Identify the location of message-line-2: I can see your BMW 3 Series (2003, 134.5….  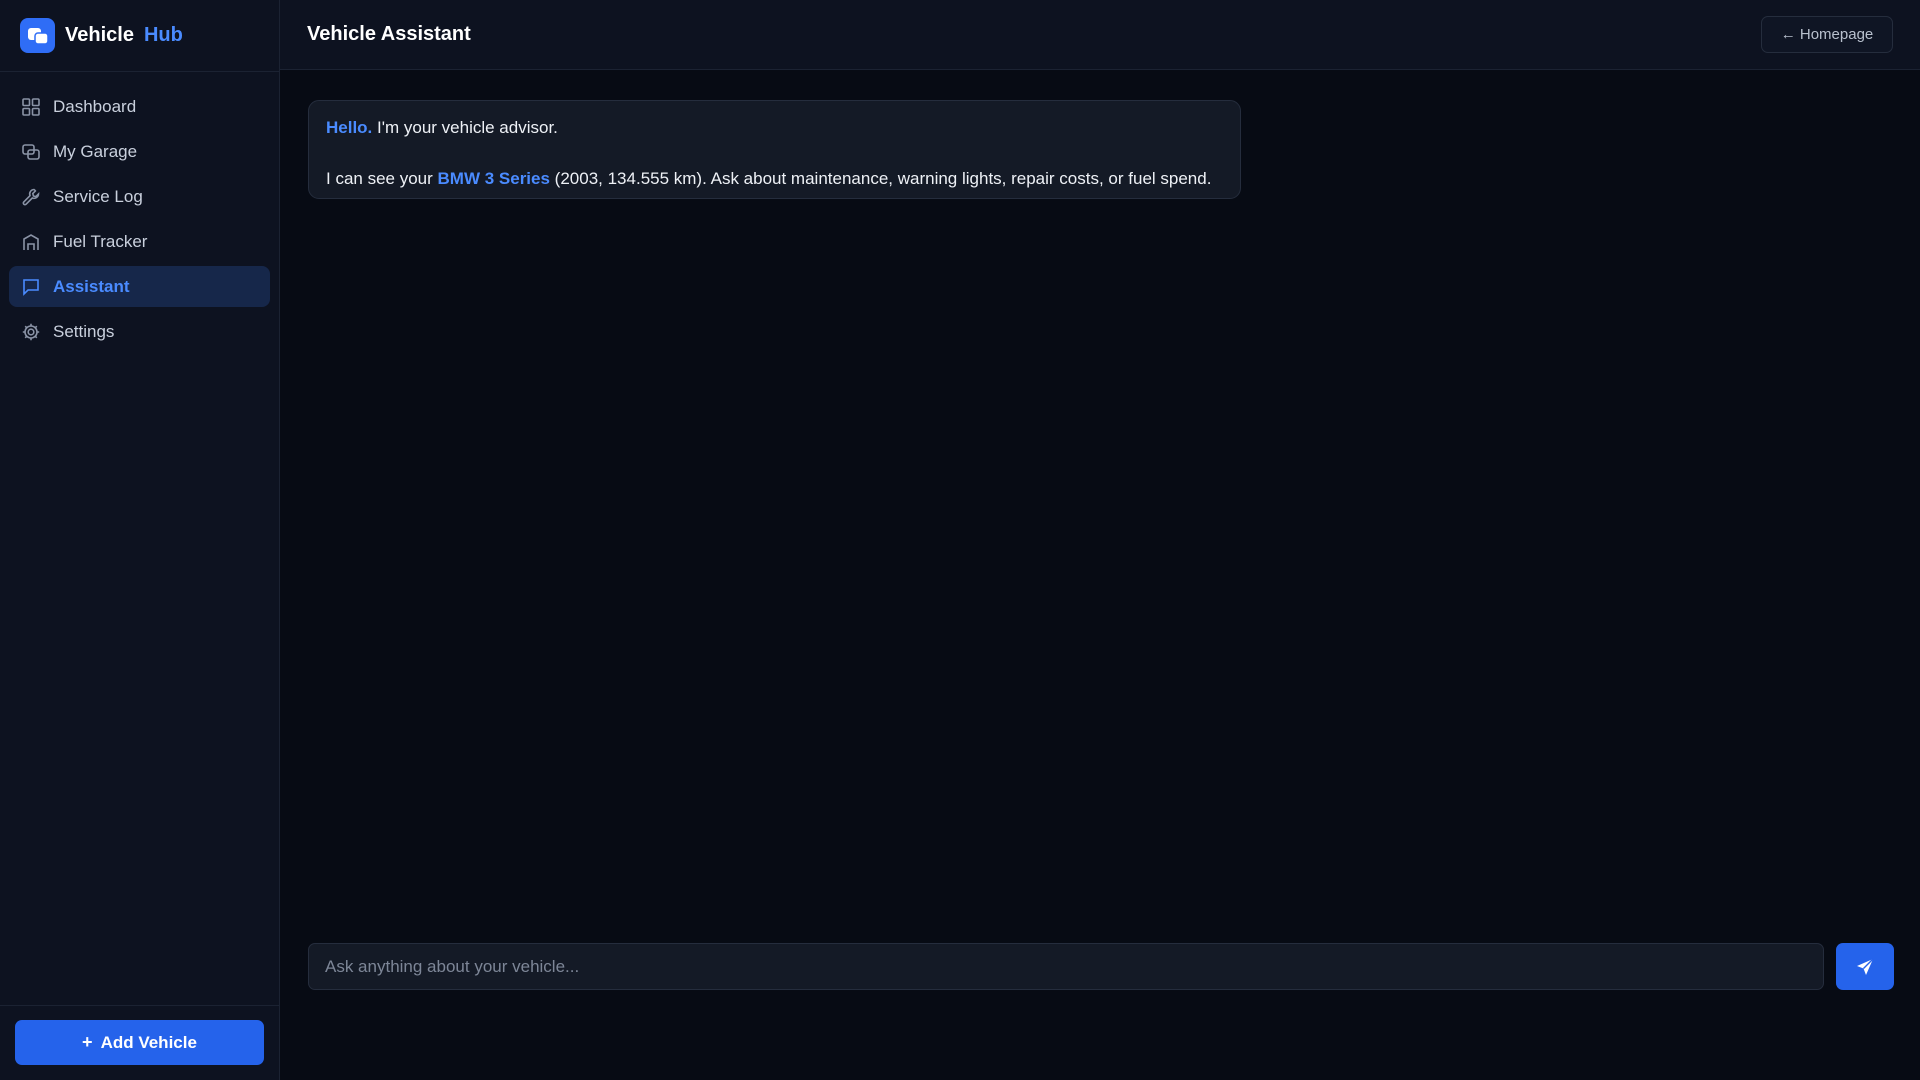
(774, 178).